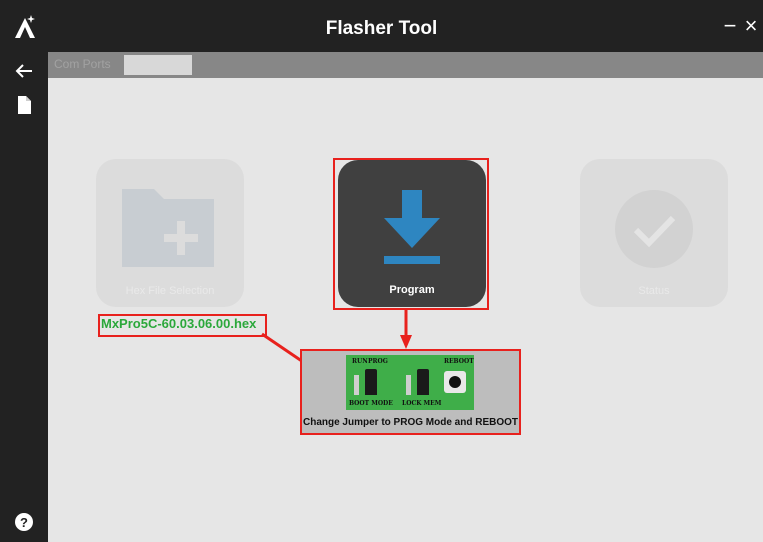 This screenshot has height=542, width=763. I want to click on lock-mem-pin, so click(408, 385).